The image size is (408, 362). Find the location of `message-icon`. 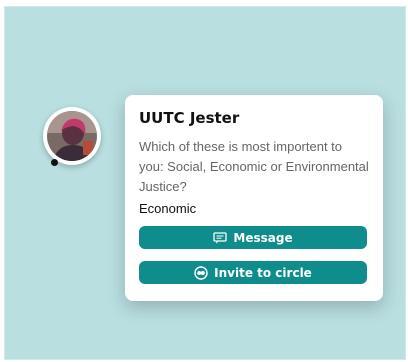

message-icon is located at coordinates (220, 237).